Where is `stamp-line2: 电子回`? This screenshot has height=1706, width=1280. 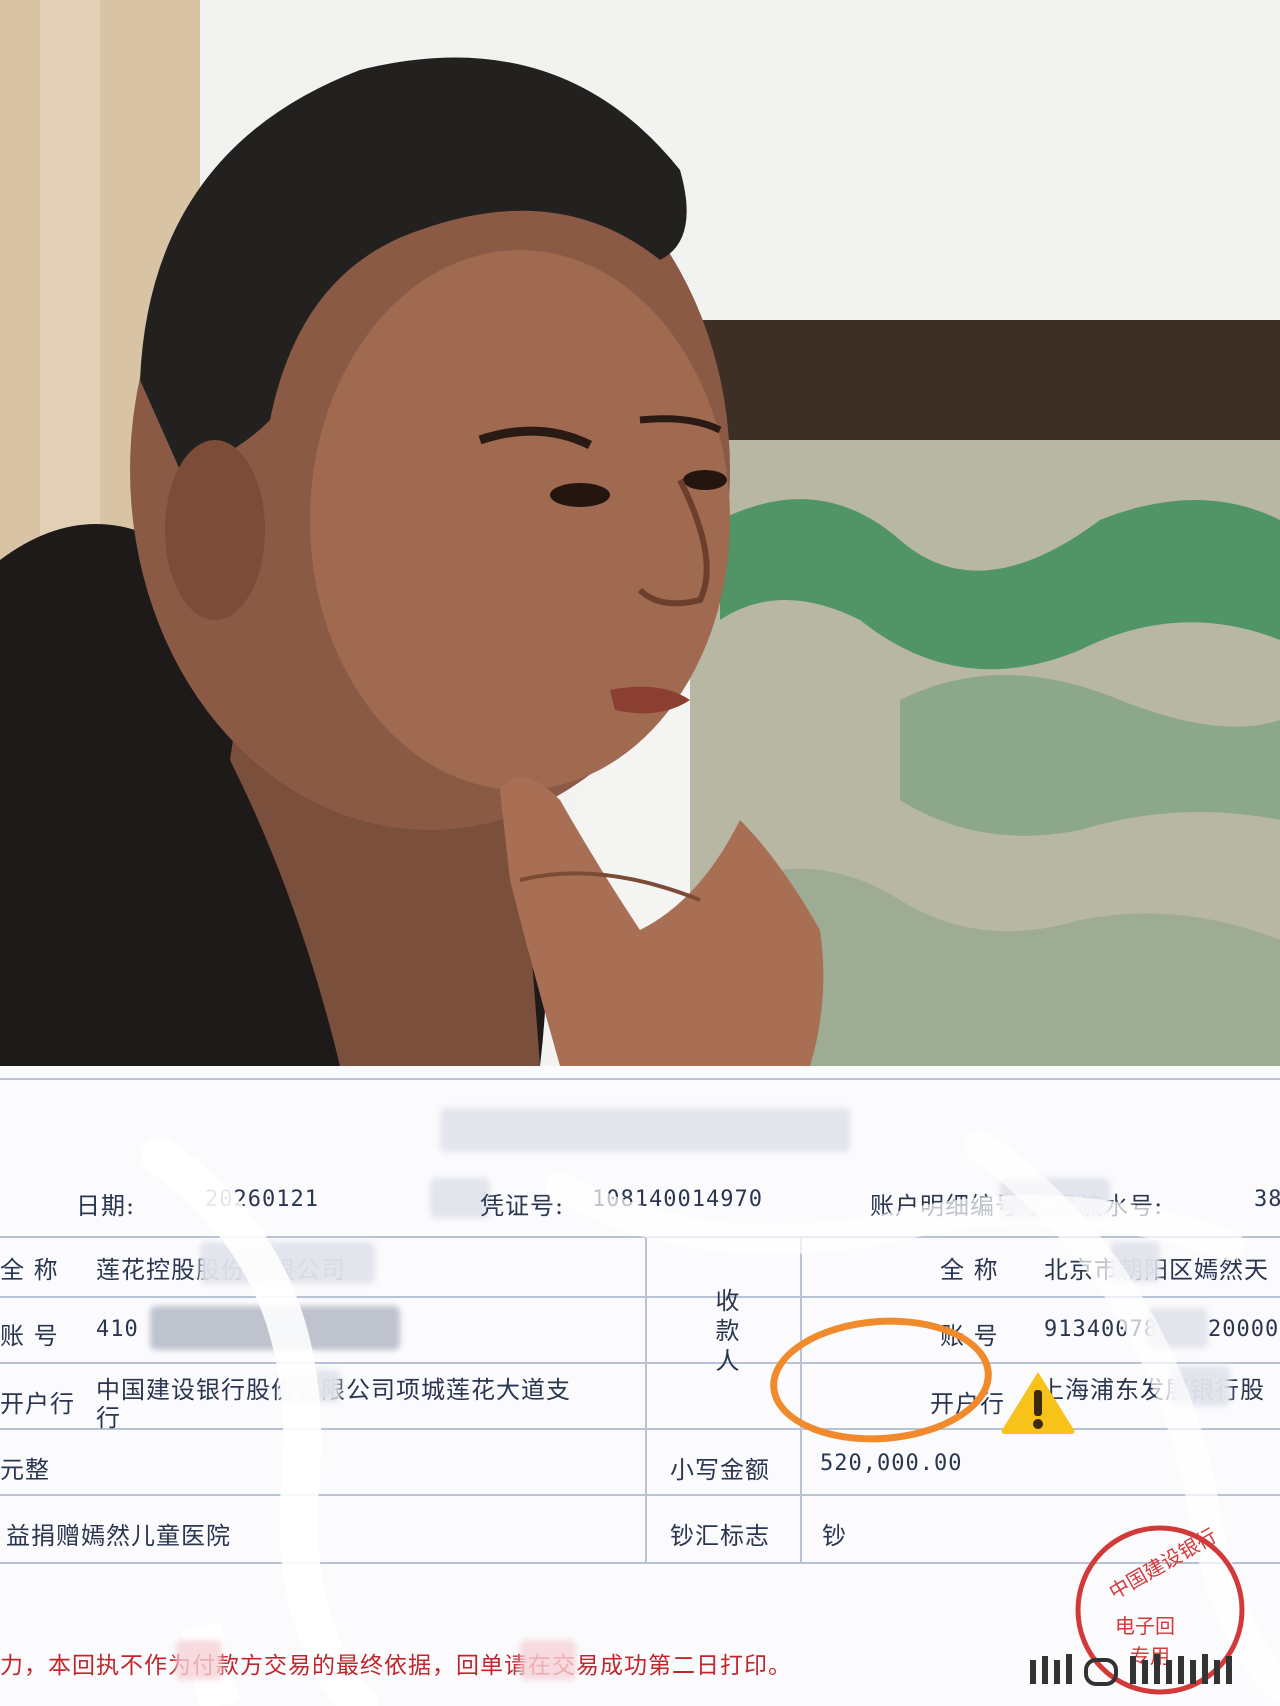 stamp-line2: 电子回 is located at coordinates (1145, 1626).